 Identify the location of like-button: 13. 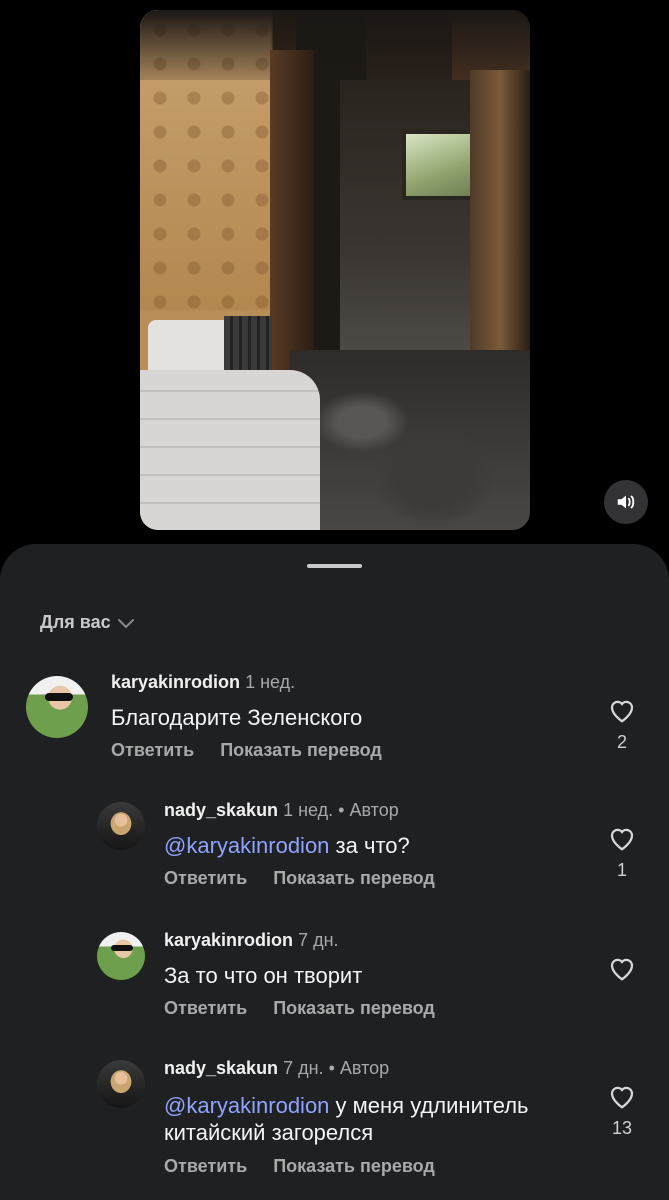
(622, 1110).